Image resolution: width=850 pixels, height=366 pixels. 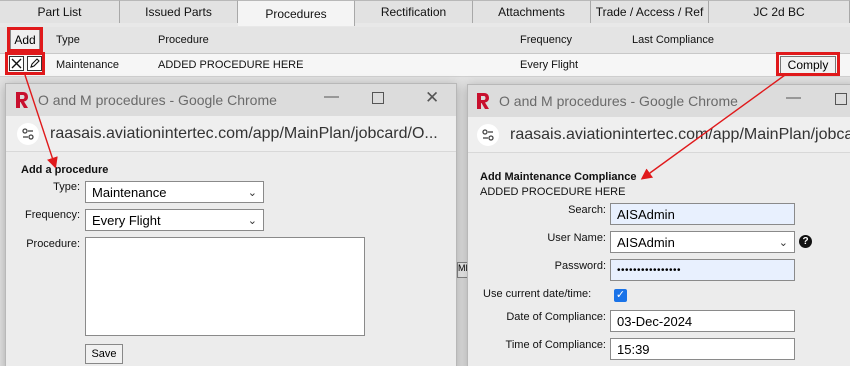 I want to click on row-procedure: ADDED PROCEDURE HERE, so click(x=231, y=65).